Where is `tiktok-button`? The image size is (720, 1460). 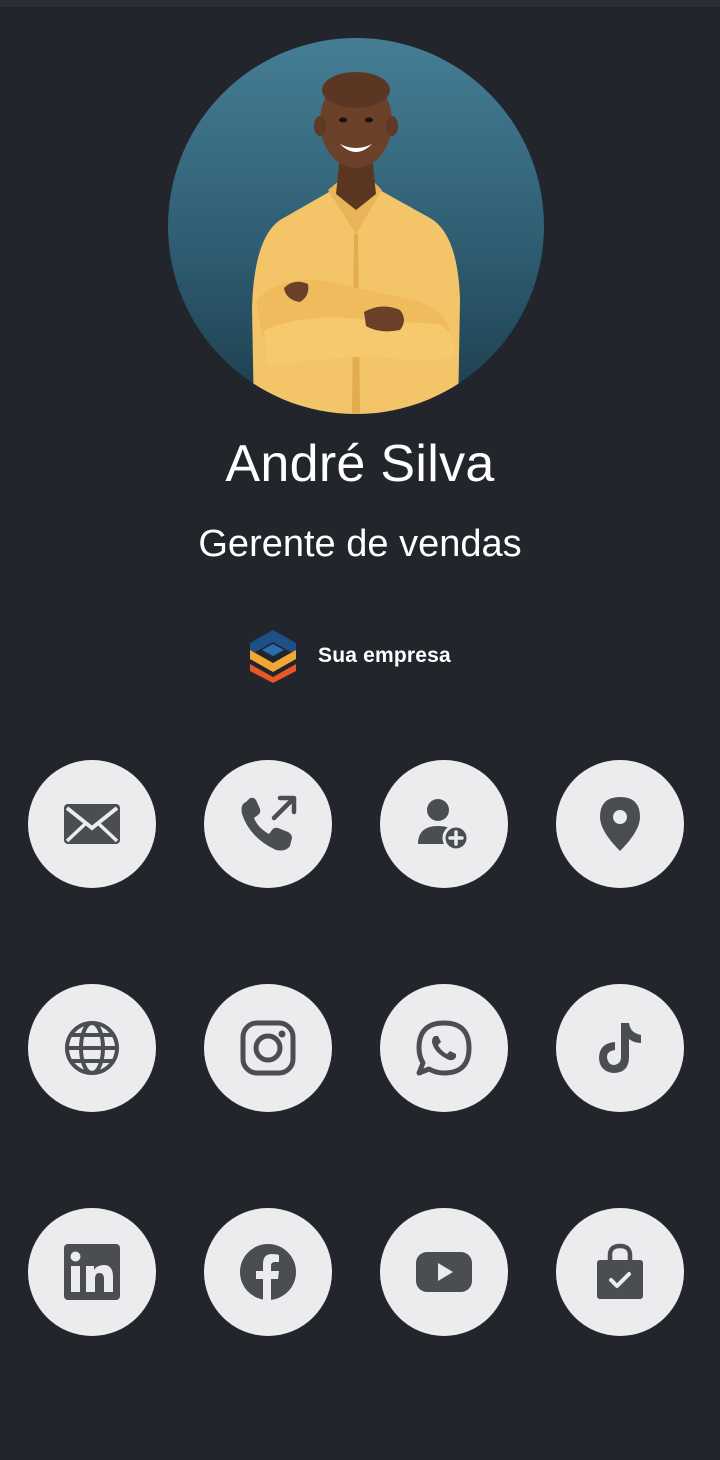
tiktok-button is located at coordinates (620, 1048).